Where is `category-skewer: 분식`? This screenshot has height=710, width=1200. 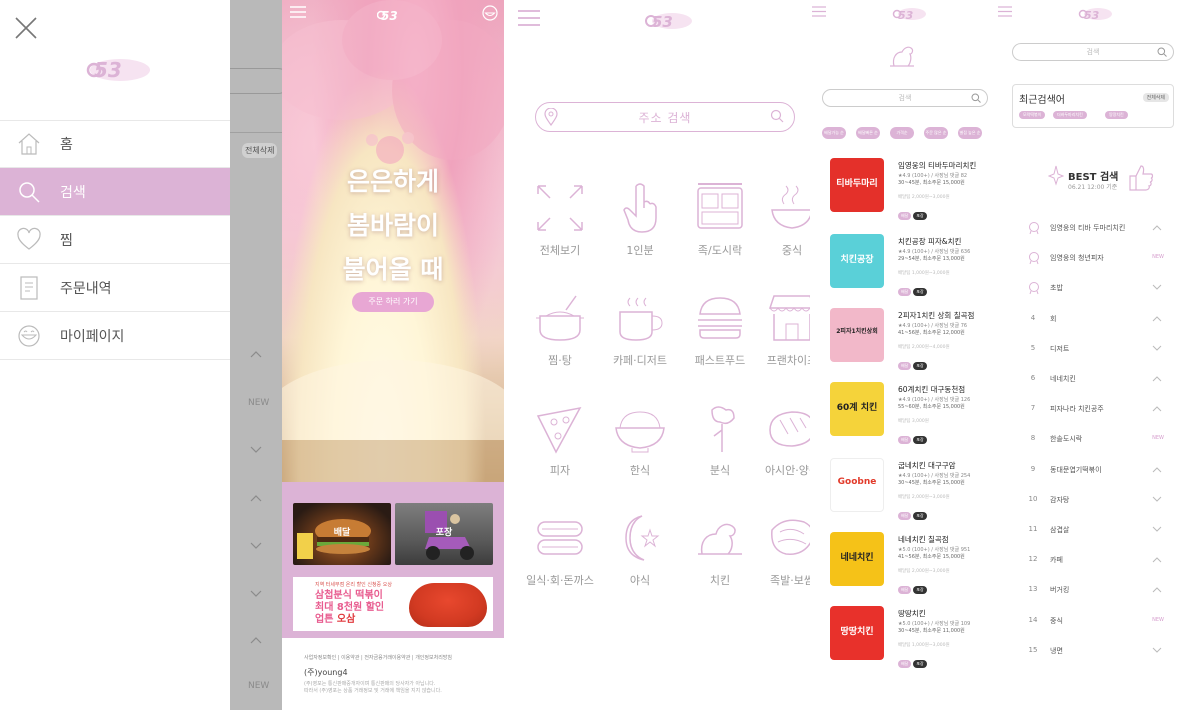 category-skewer: 분식 is located at coordinates (720, 439).